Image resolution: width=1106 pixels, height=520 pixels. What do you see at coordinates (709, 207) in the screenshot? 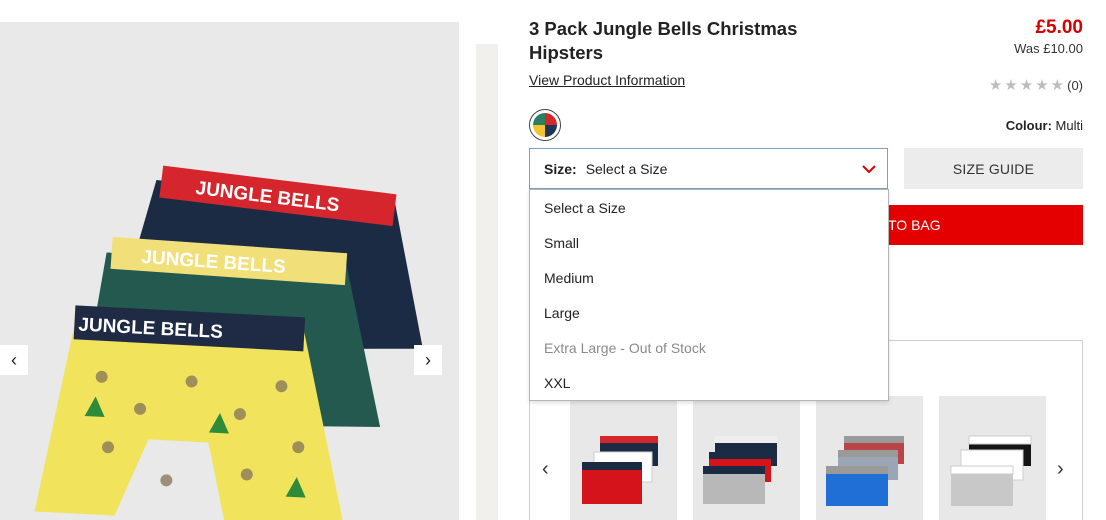
I see `size-option-select: Select a Size` at bounding box center [709, 207].